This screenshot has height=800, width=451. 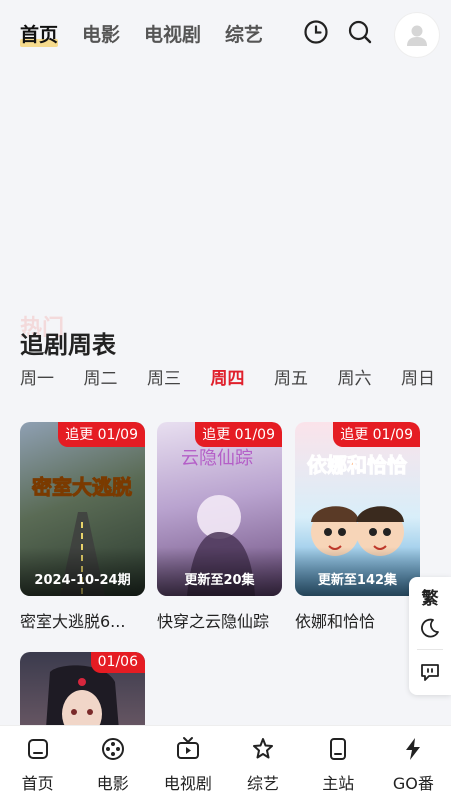 I want to click on search-icon, so click(x=360, y=32).